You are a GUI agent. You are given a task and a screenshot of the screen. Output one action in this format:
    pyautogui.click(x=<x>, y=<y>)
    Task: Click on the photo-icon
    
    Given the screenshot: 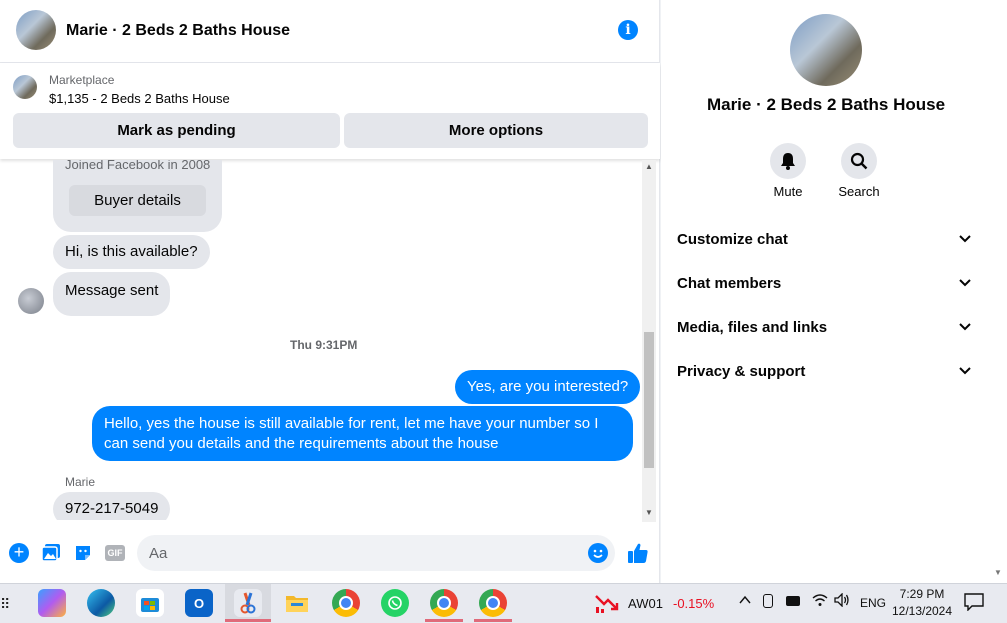 What is the action you would take?
    pyautogui.click(x=51, y=553)
    